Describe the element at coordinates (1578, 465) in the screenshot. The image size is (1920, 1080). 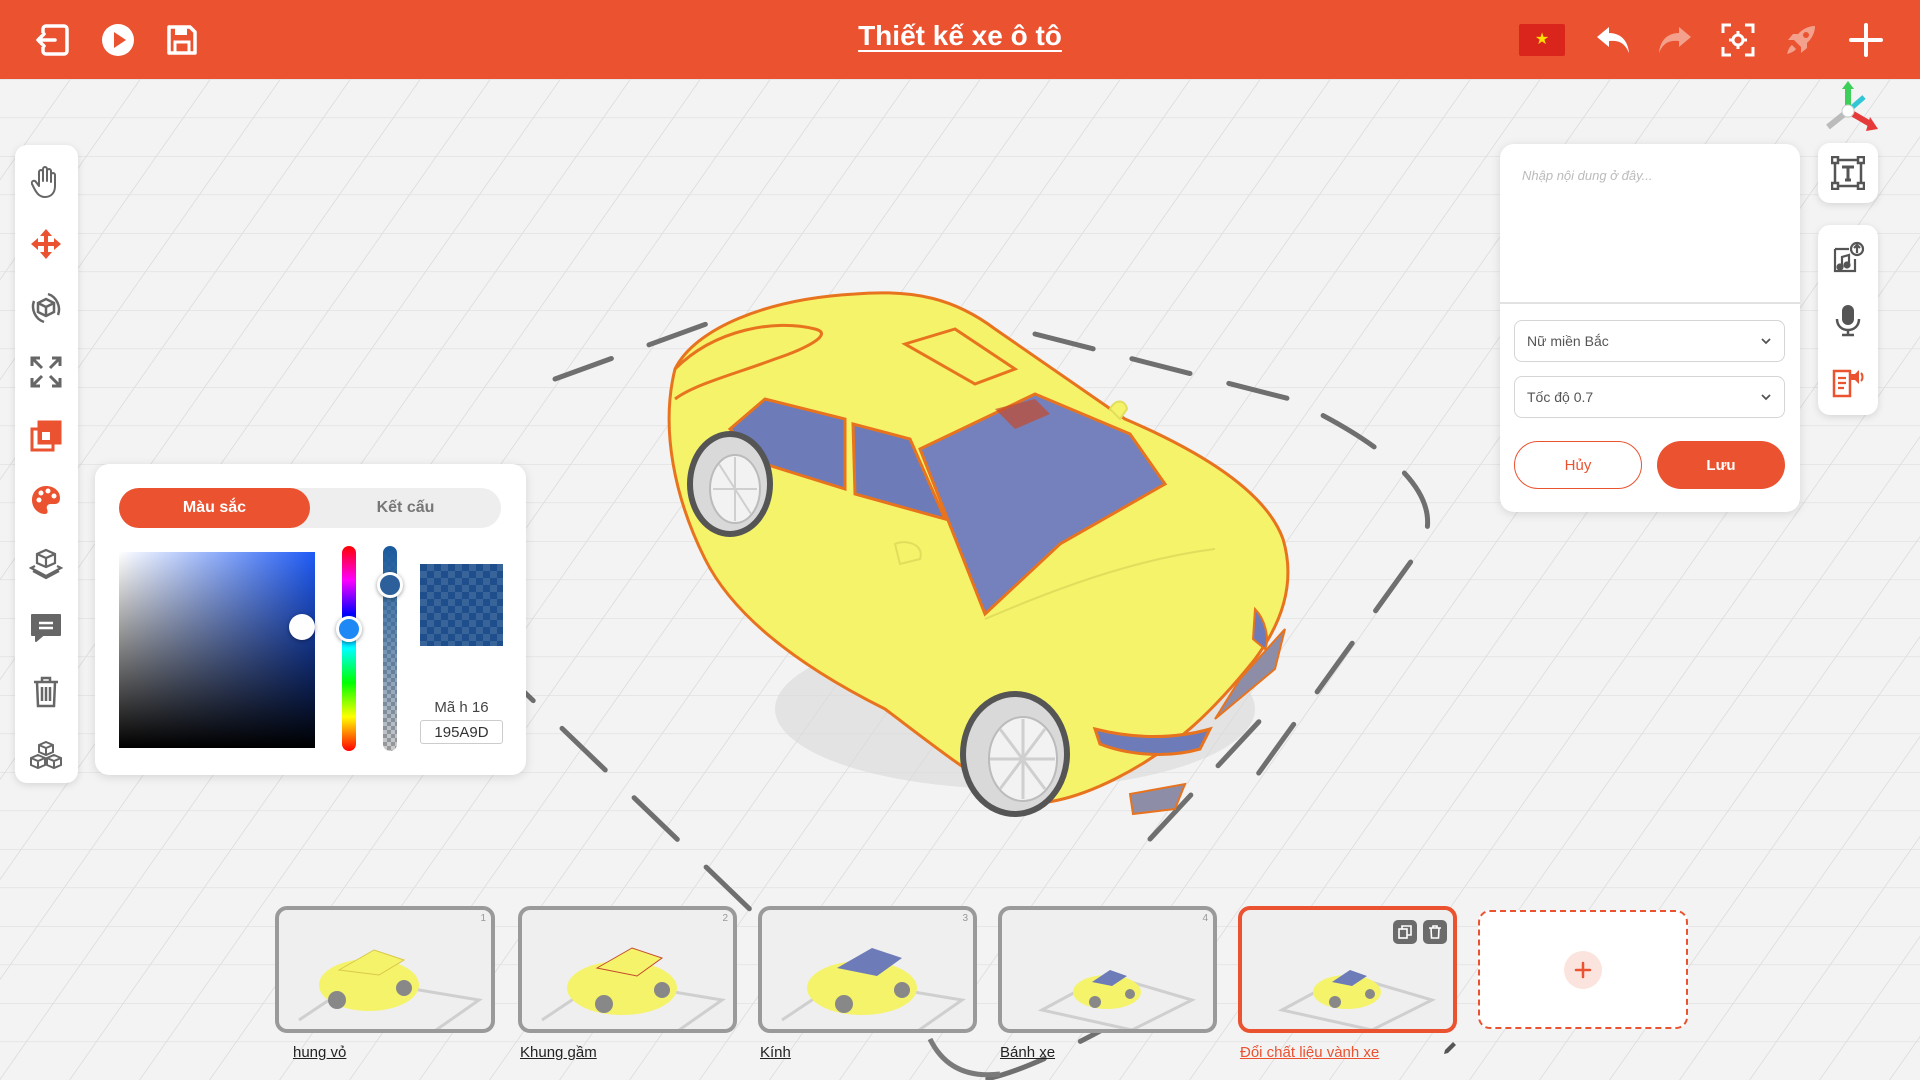
I see `cancel-button: Hủy` at that location.